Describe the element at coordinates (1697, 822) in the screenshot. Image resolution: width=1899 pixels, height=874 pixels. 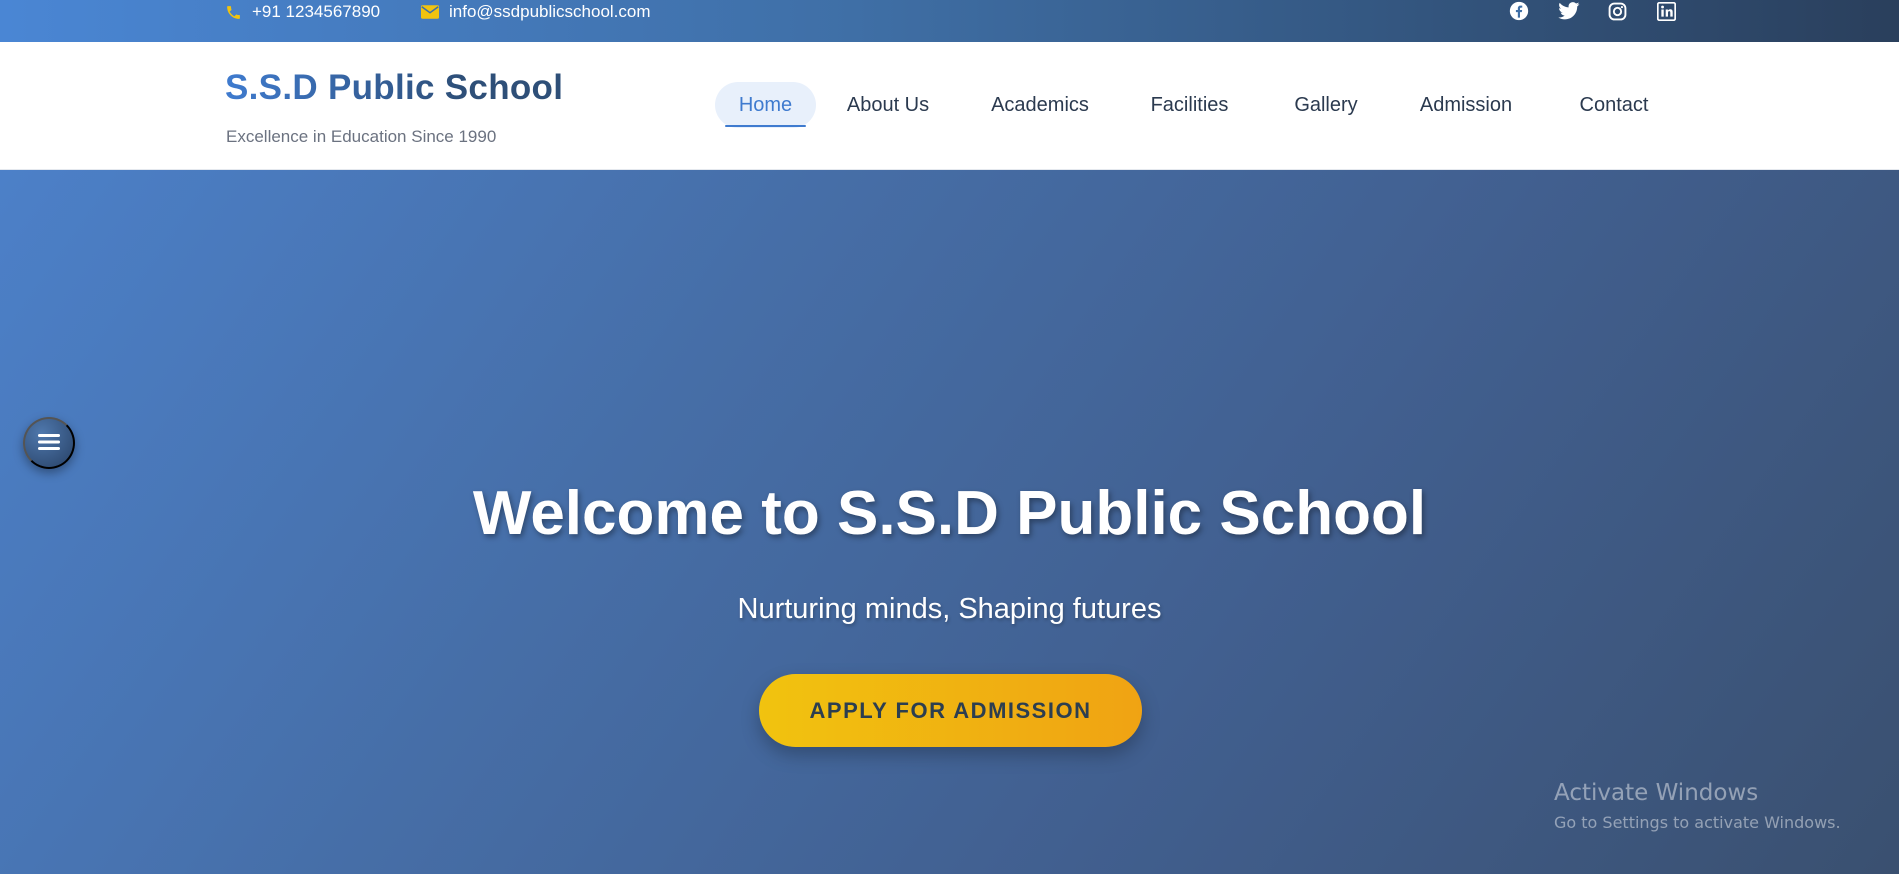
I see `activate-windows-watermark-subtitle: Go to Settings to activate Windows.` at that location.